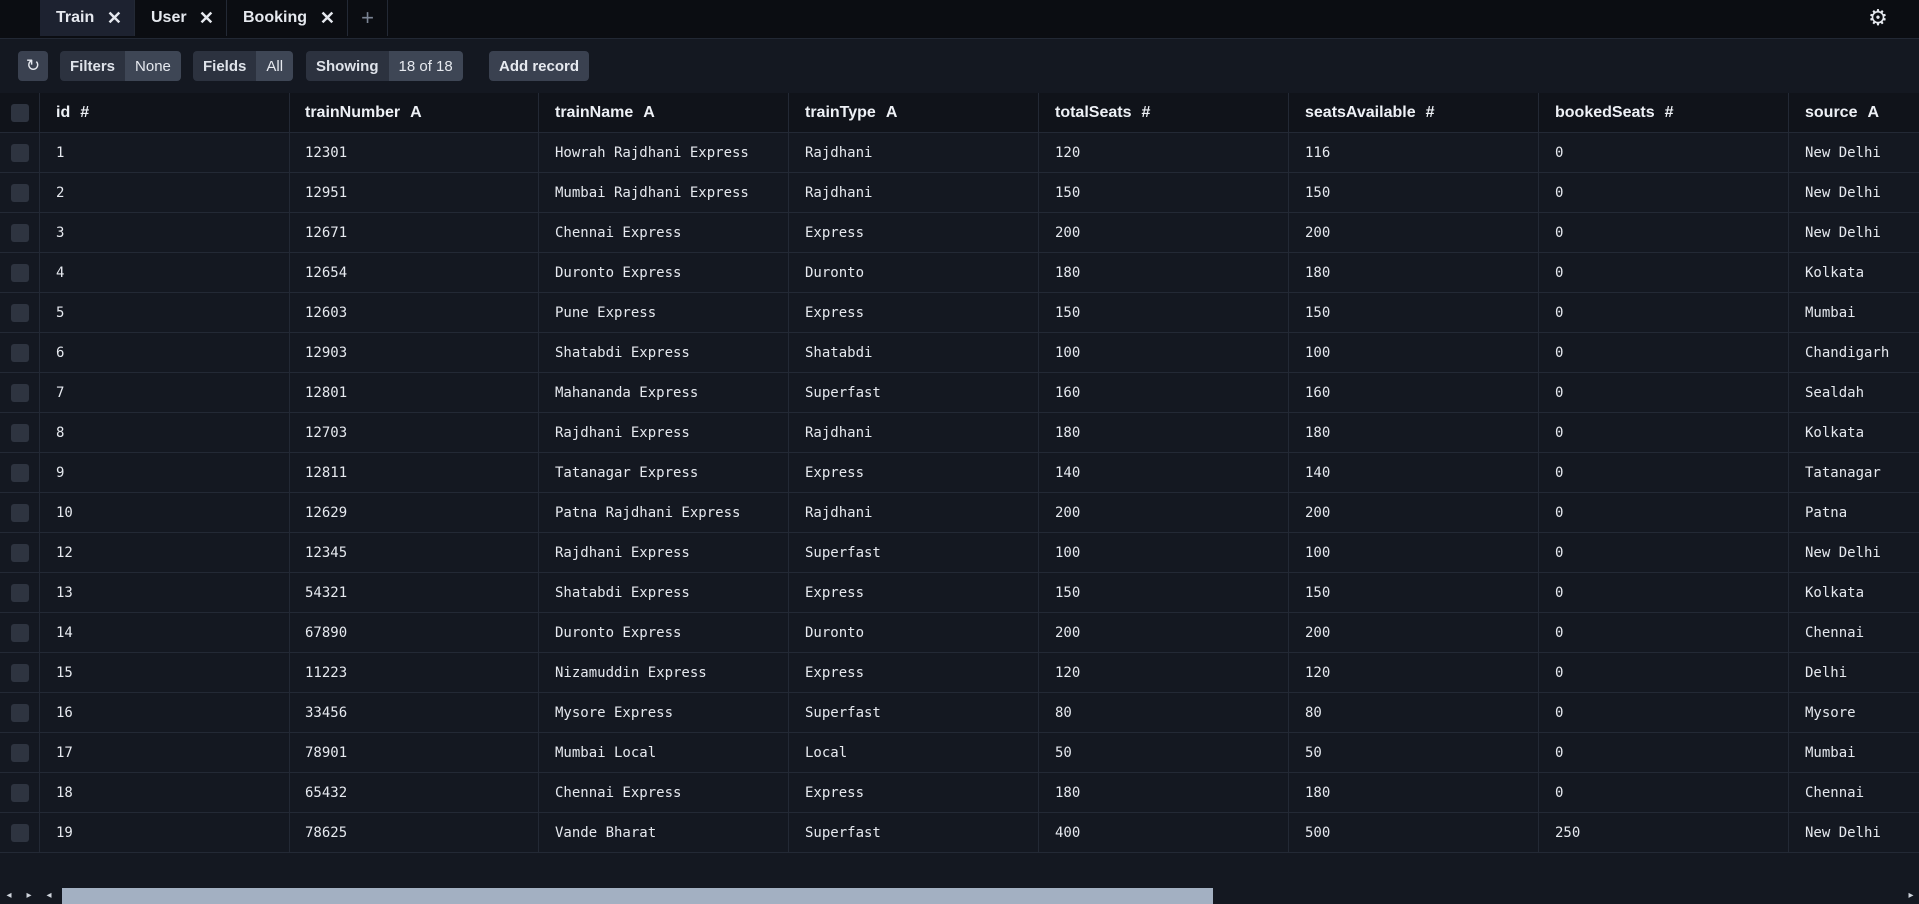 The height and width of the screenshot is (904, 1919). Describe the element at coordinates (664, 232) in the screenshot. I see `cell-trainName: Chennai Express` at that location.